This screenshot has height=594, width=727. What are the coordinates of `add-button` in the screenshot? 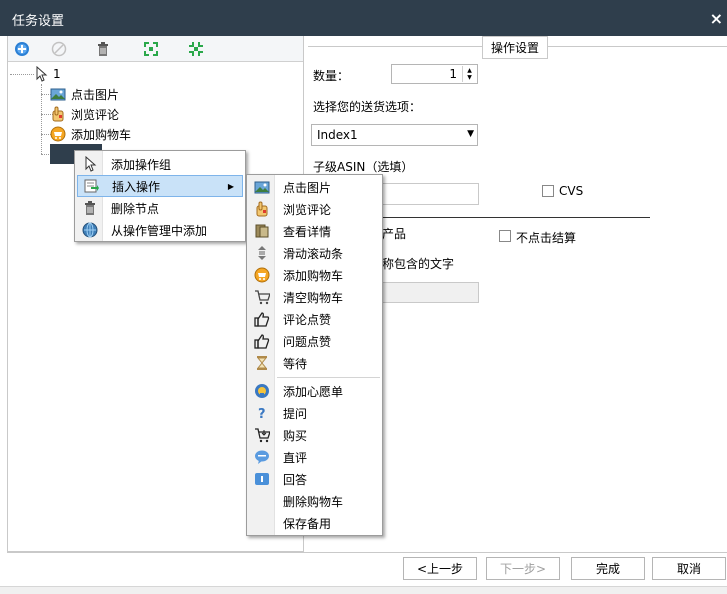 It's located at (22, 49).